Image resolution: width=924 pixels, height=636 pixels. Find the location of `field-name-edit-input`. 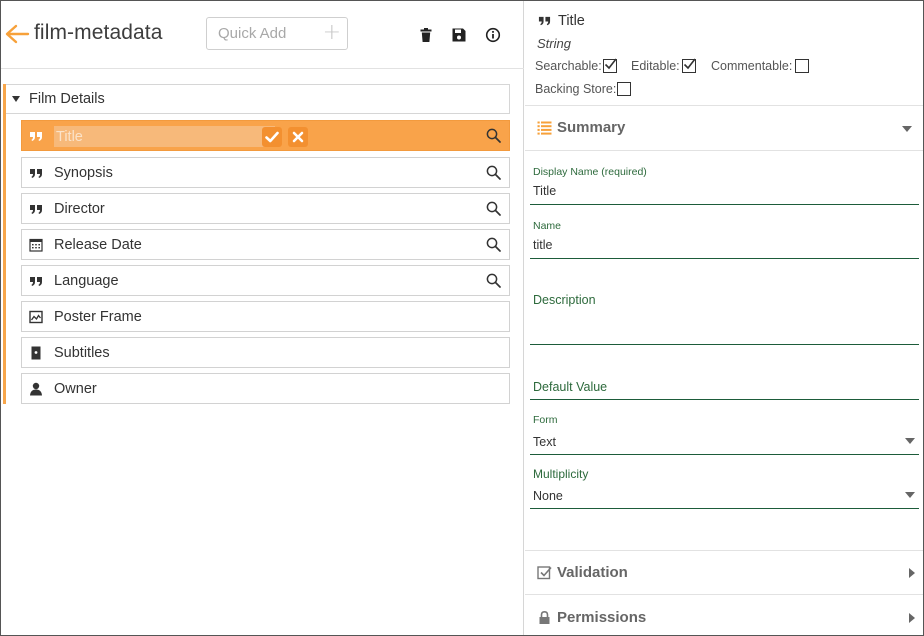

field-name-edit-input is located at coordinates (164, 136).